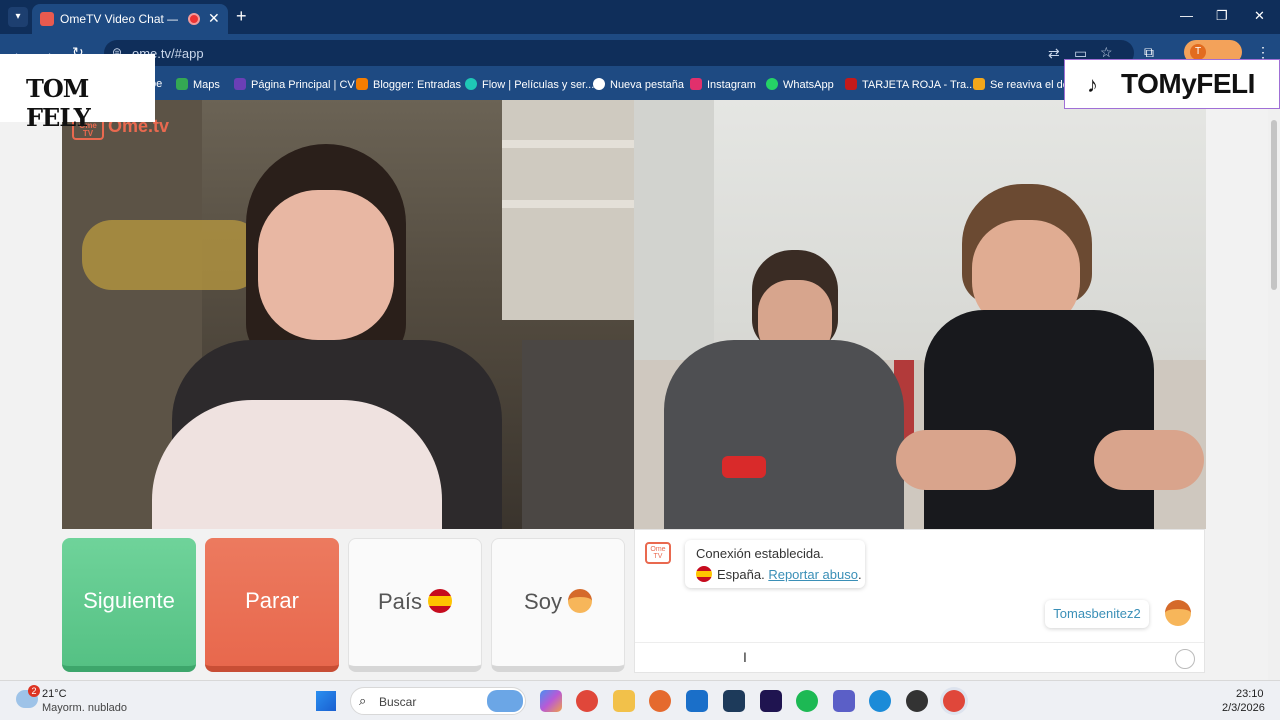 This screenshot has height=720, width=1280. Describe the element at coordinates (198, 84) in the screenshot. I see `bookmark-maps: Maps` at that location.